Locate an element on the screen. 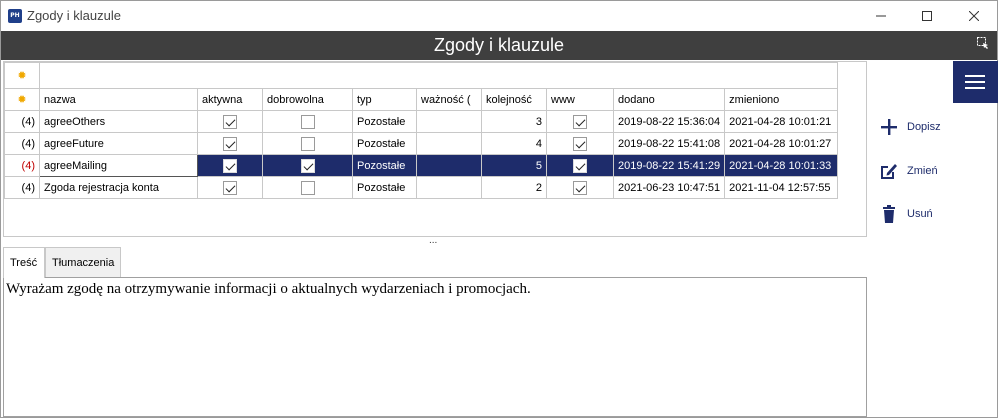 This screenshot has width=998, height=418. cell-zmieniono: 2021-04-28 10:01:27 is located at coordinates (781, 143).